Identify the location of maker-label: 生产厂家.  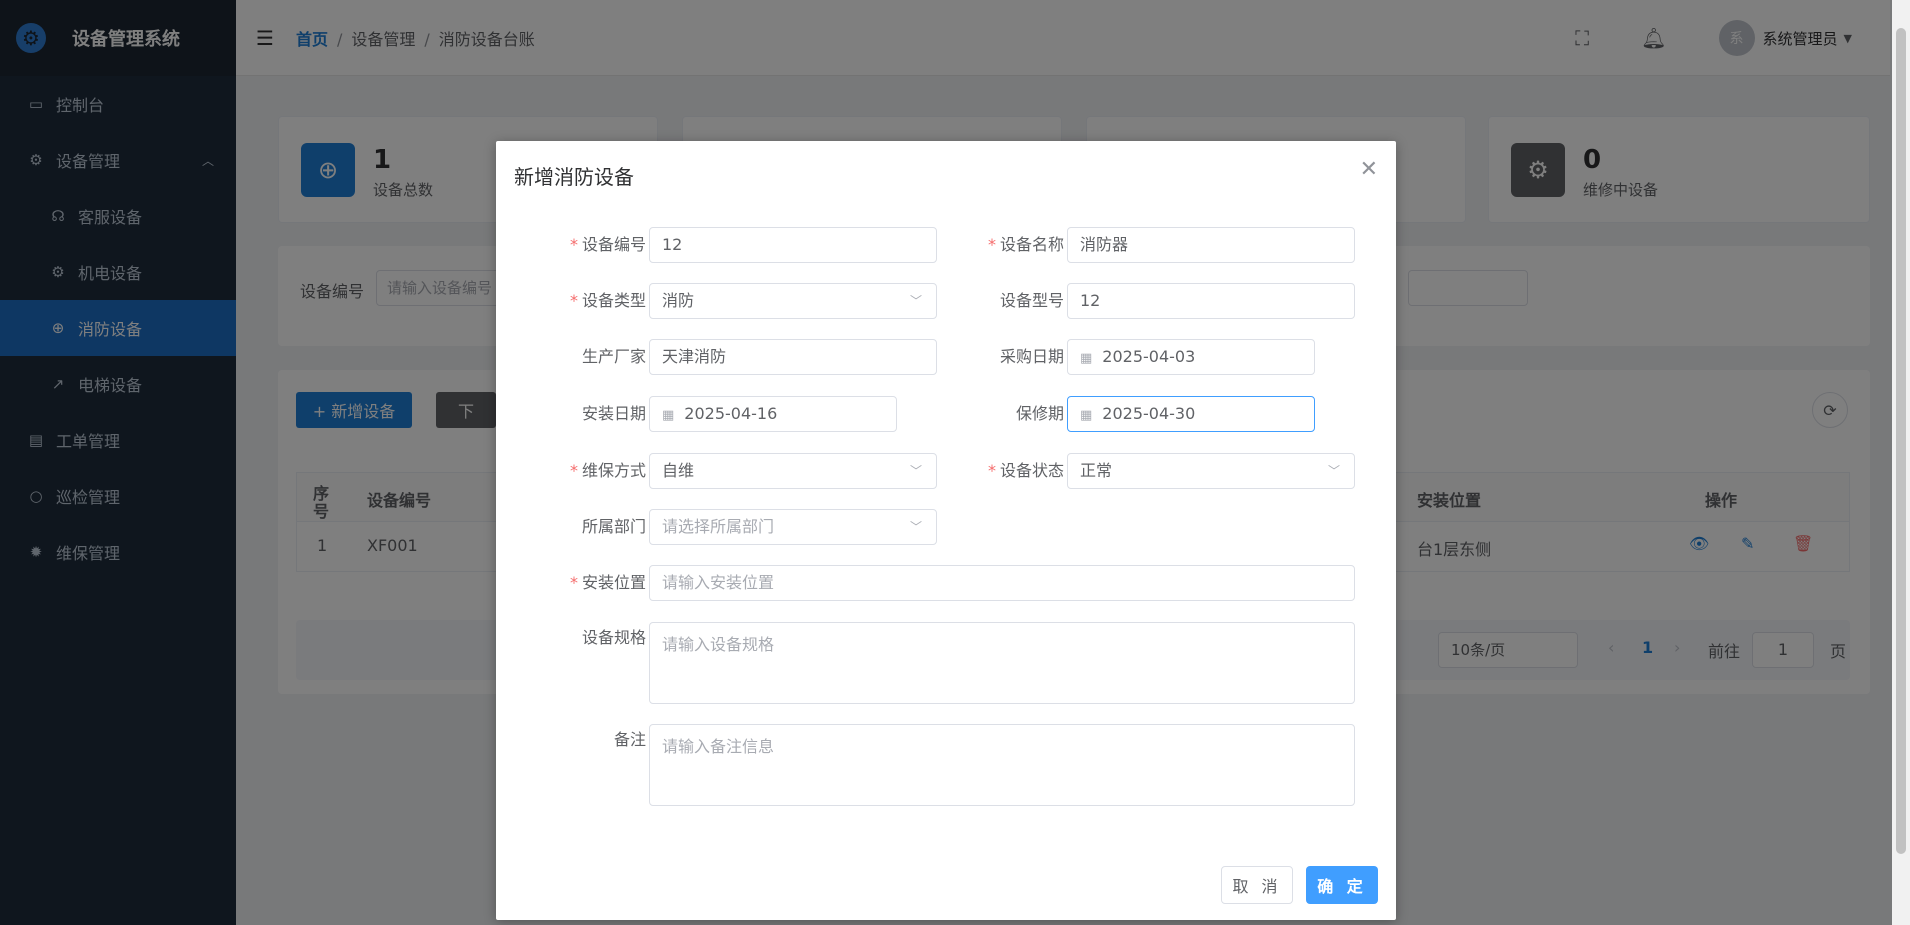
(613, 356).